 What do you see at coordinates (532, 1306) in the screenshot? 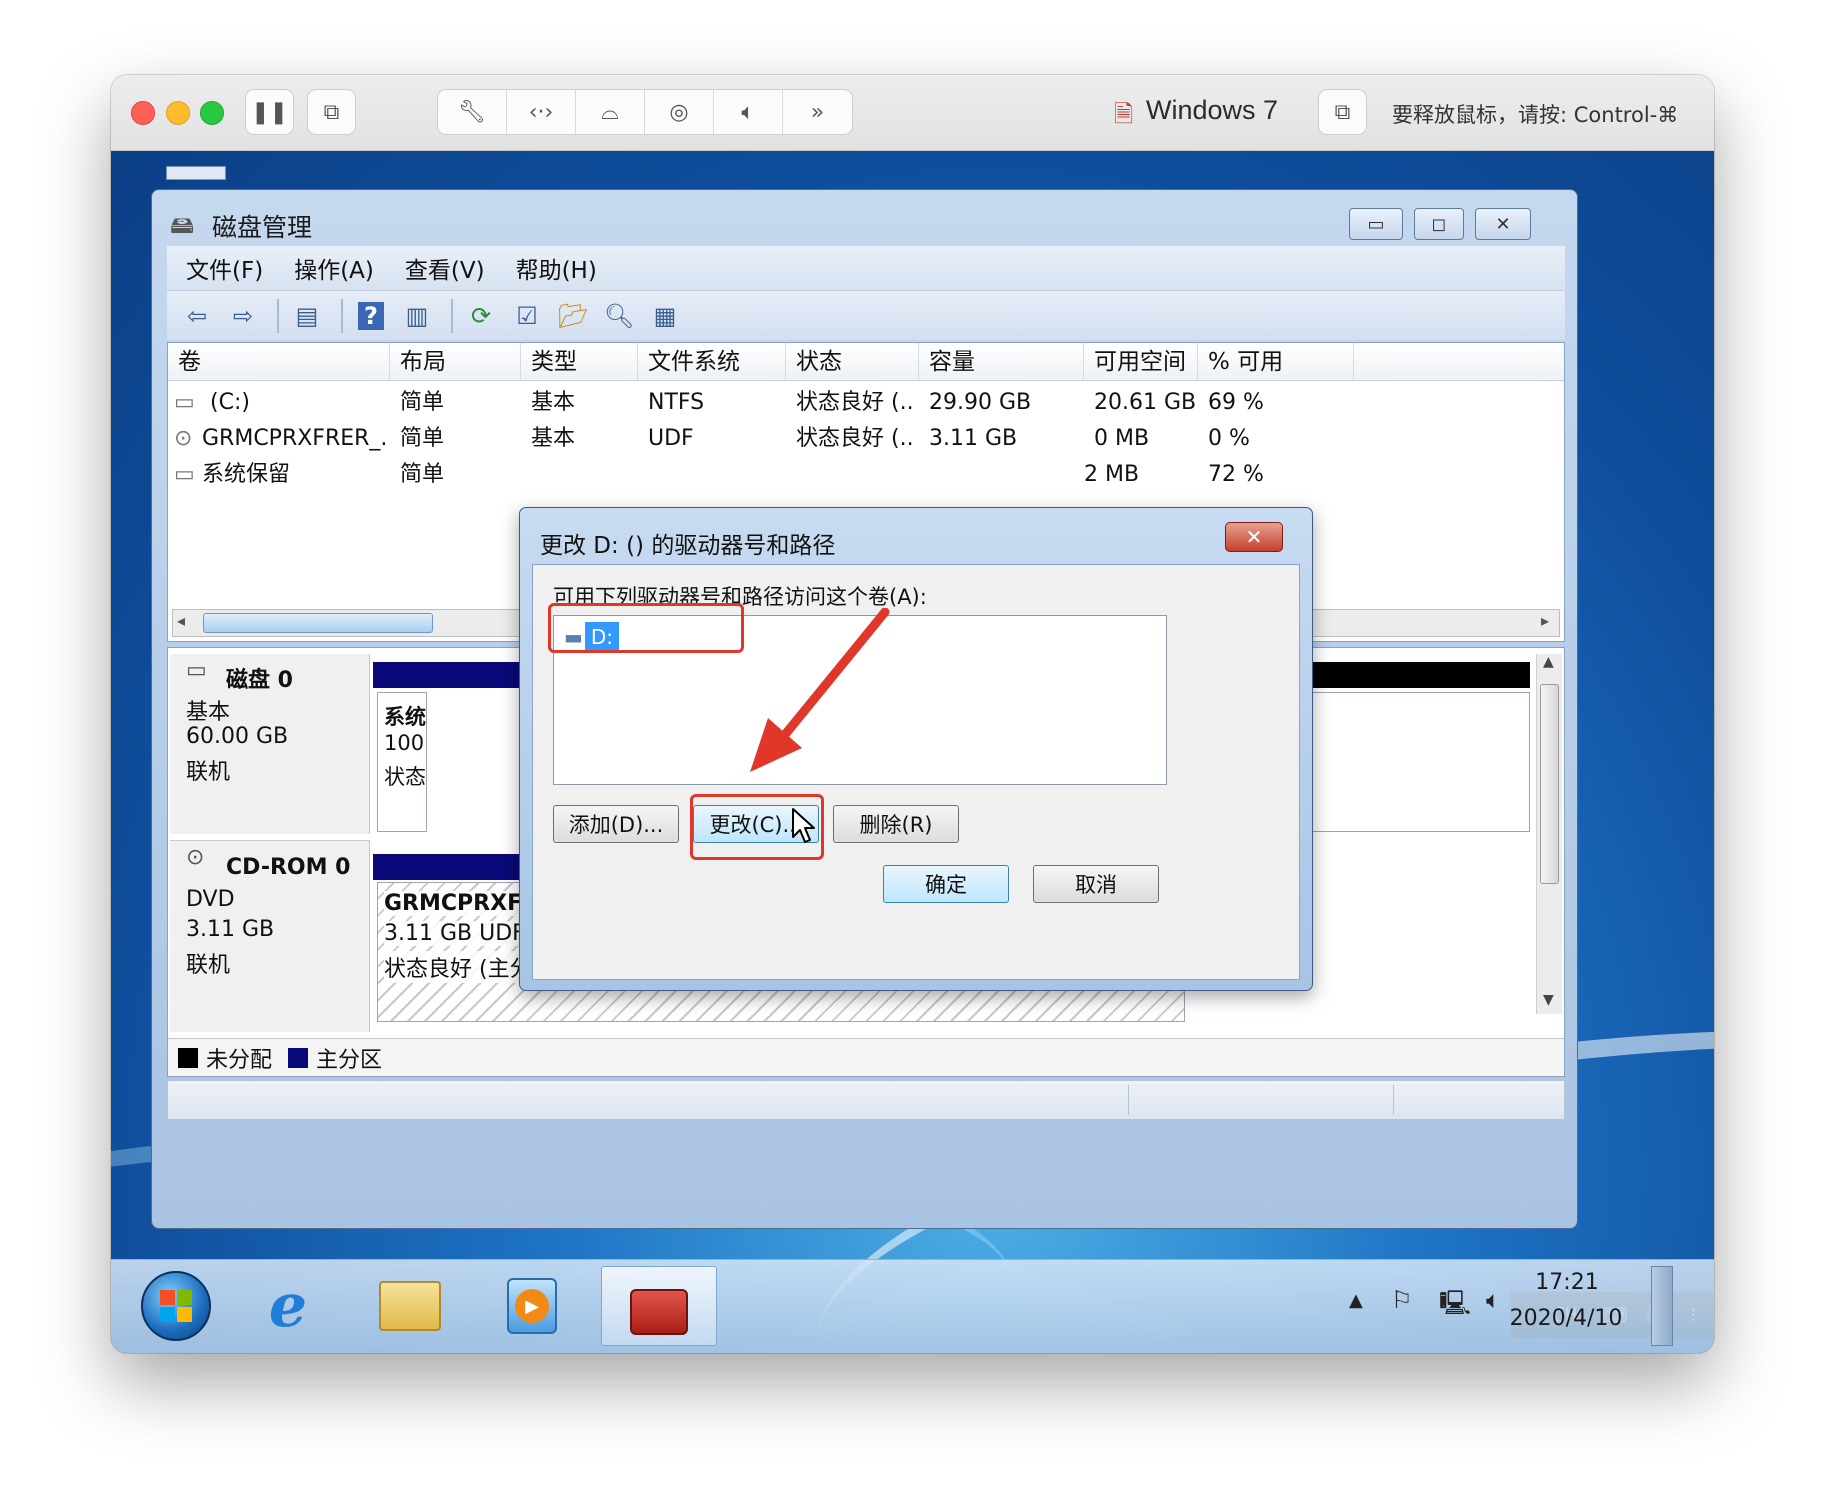
I see `taskbar-media-player: ▶` at bounding box center [532, 1306].